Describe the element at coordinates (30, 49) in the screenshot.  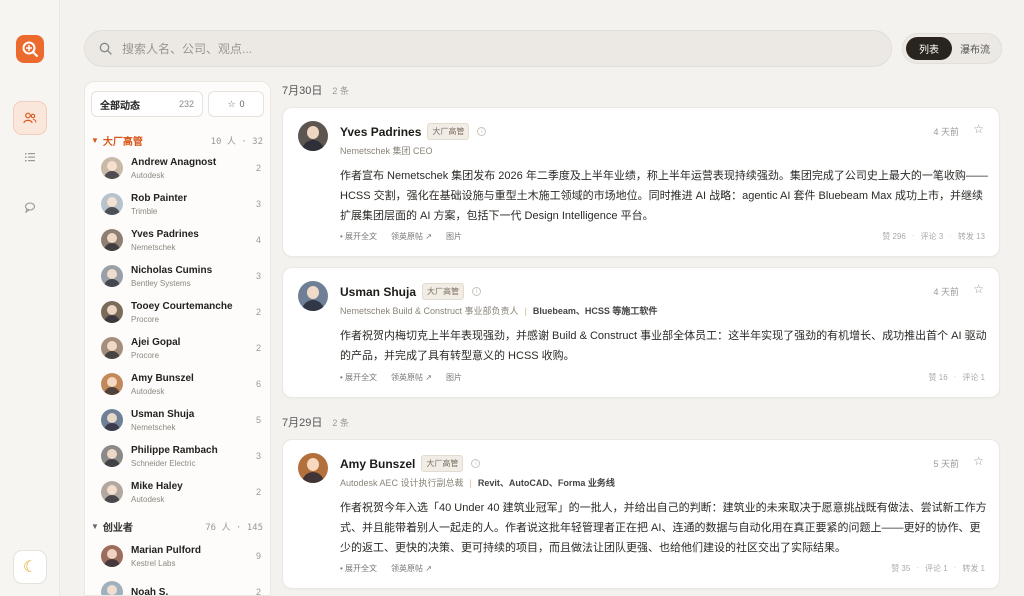
I see `app-logo` at that location.